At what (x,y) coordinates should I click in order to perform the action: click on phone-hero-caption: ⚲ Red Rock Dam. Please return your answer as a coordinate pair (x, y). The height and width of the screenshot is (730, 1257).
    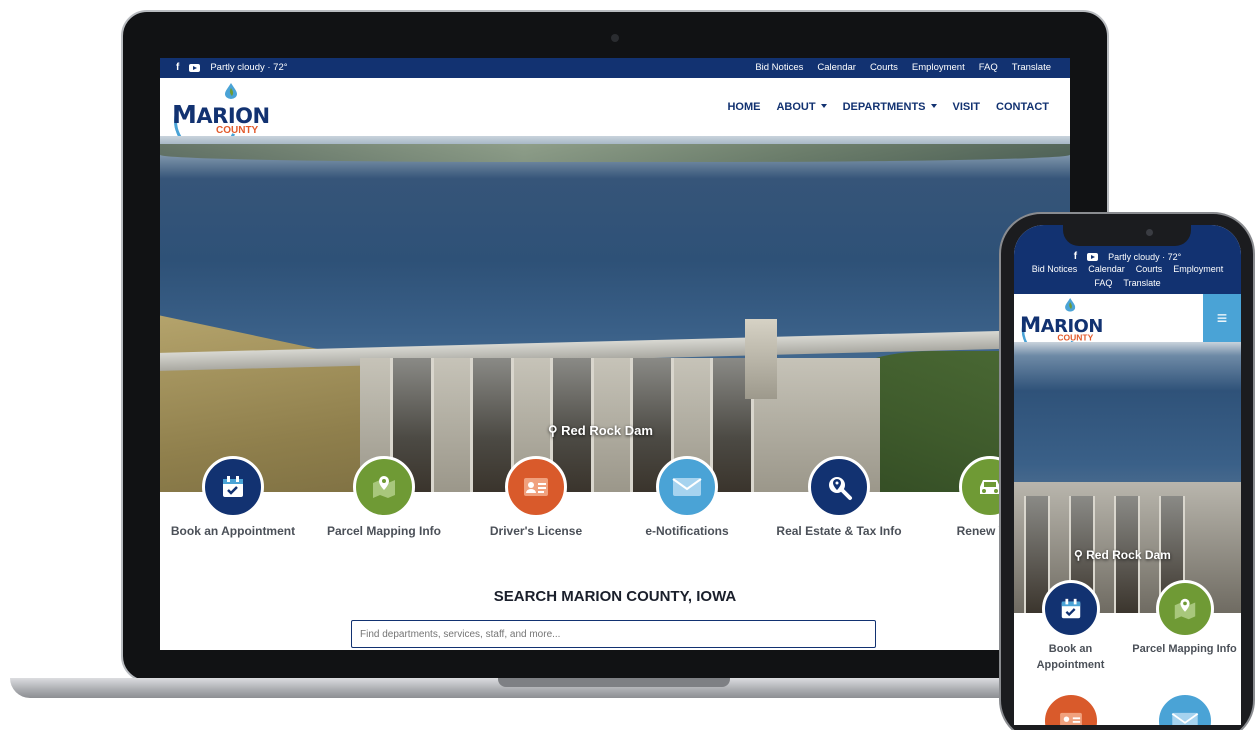
    Looking at the image, I should click on (1122, 555).